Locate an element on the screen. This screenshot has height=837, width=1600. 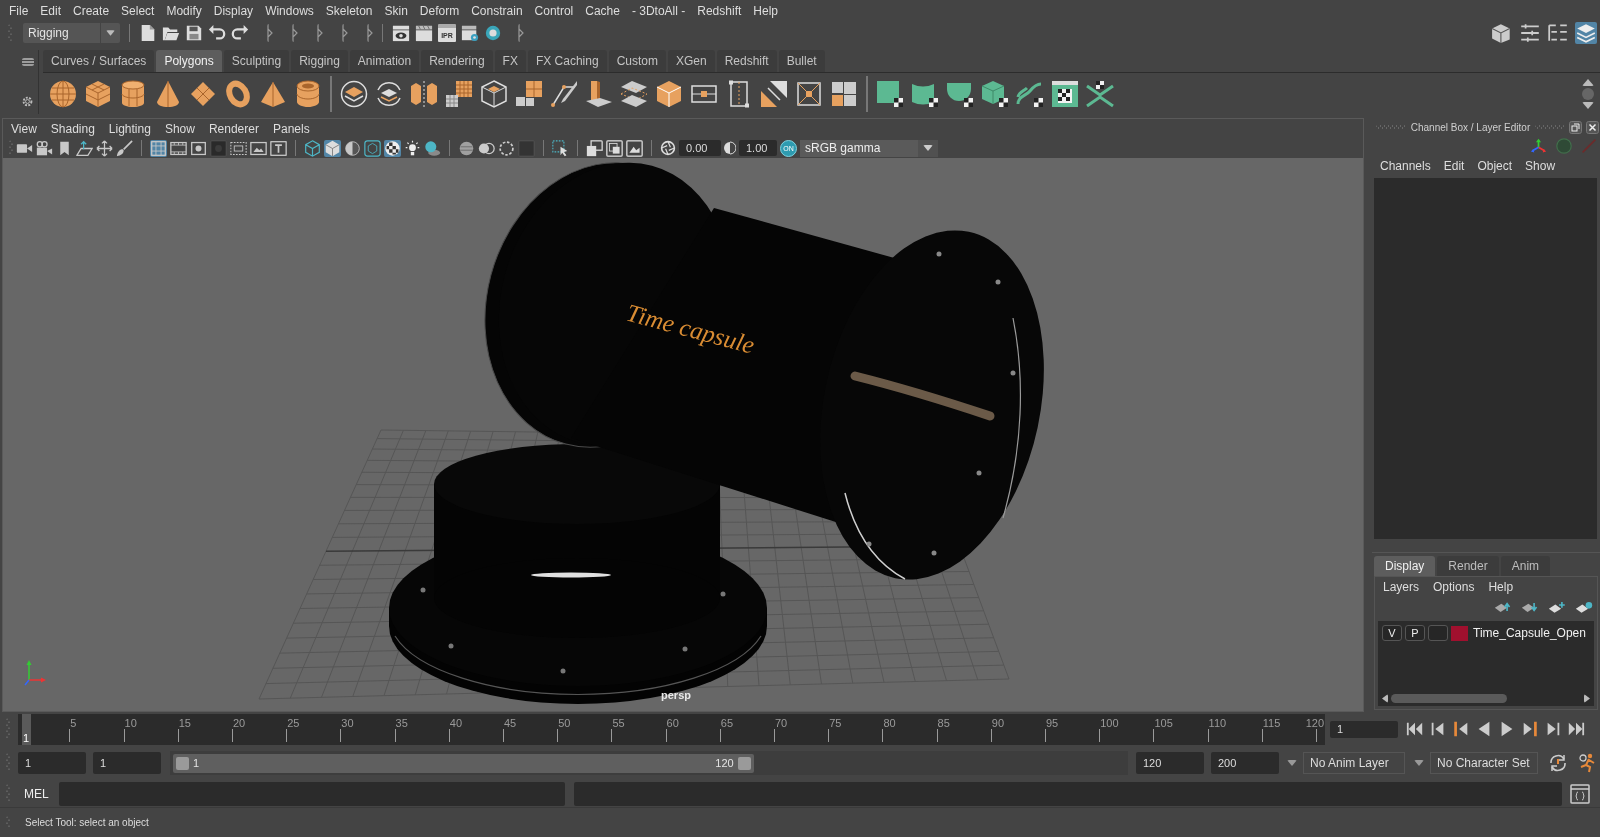
scrollbar-thumb is located at coordinates (1449, 698).